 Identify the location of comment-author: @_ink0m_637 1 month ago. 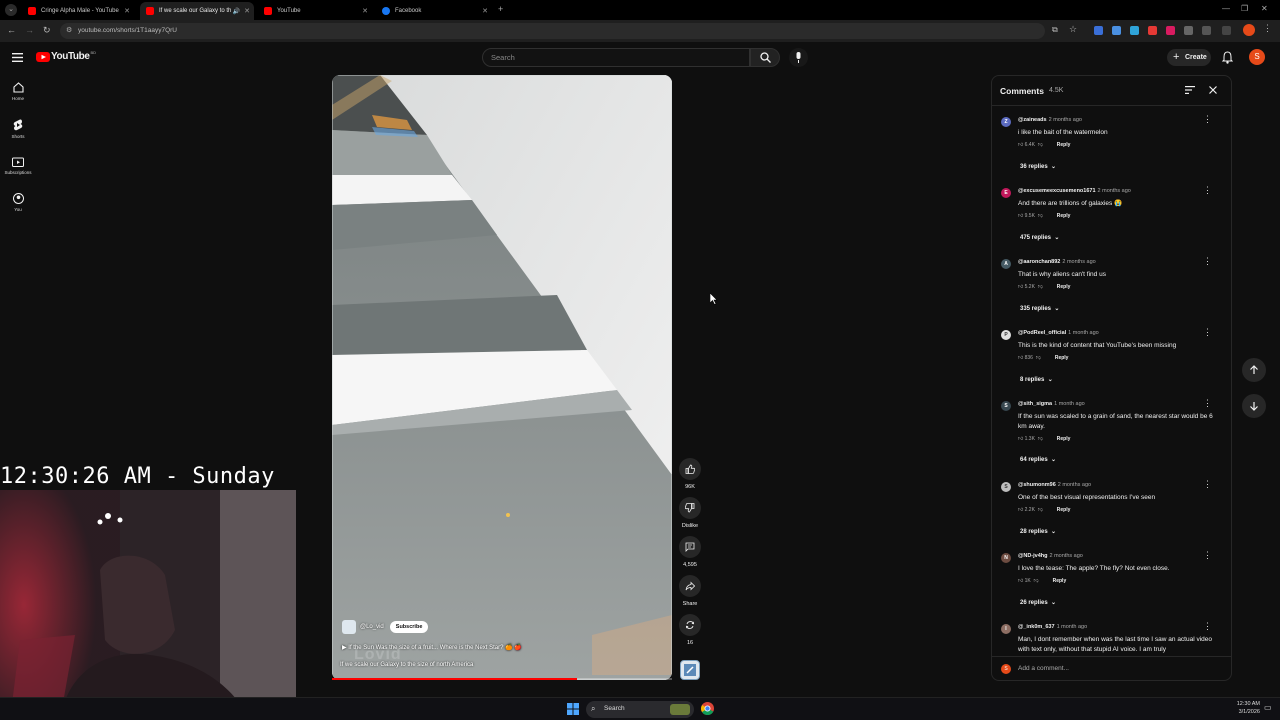
(1052, 627).